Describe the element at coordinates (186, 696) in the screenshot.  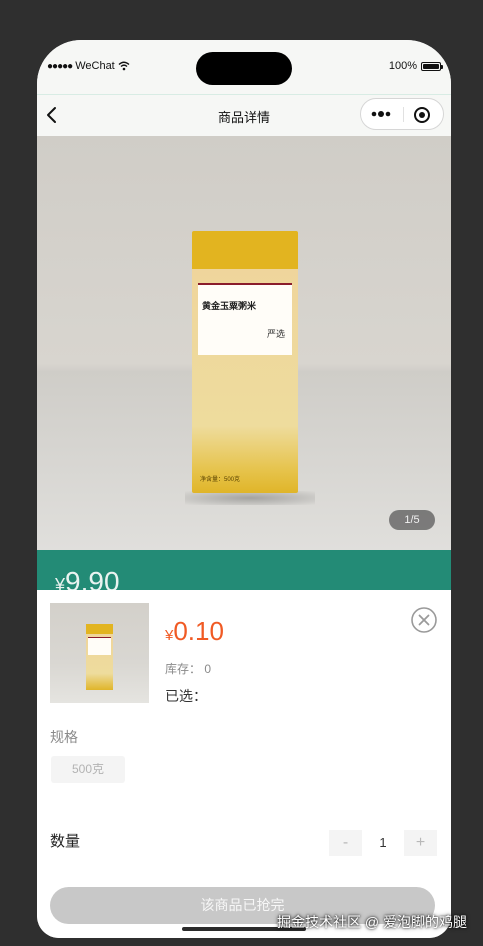
I see `selected-text: 已选：` at that location.